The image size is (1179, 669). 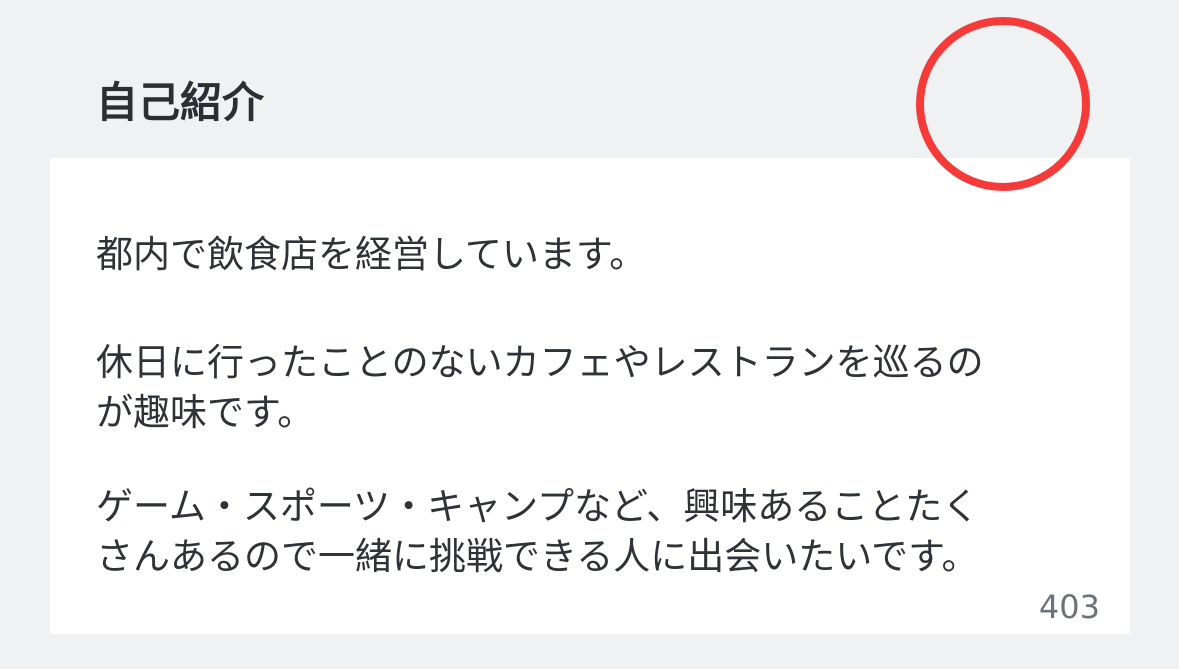 I want to click on highlight-circle-annotation, so click(x=1003, y=104).